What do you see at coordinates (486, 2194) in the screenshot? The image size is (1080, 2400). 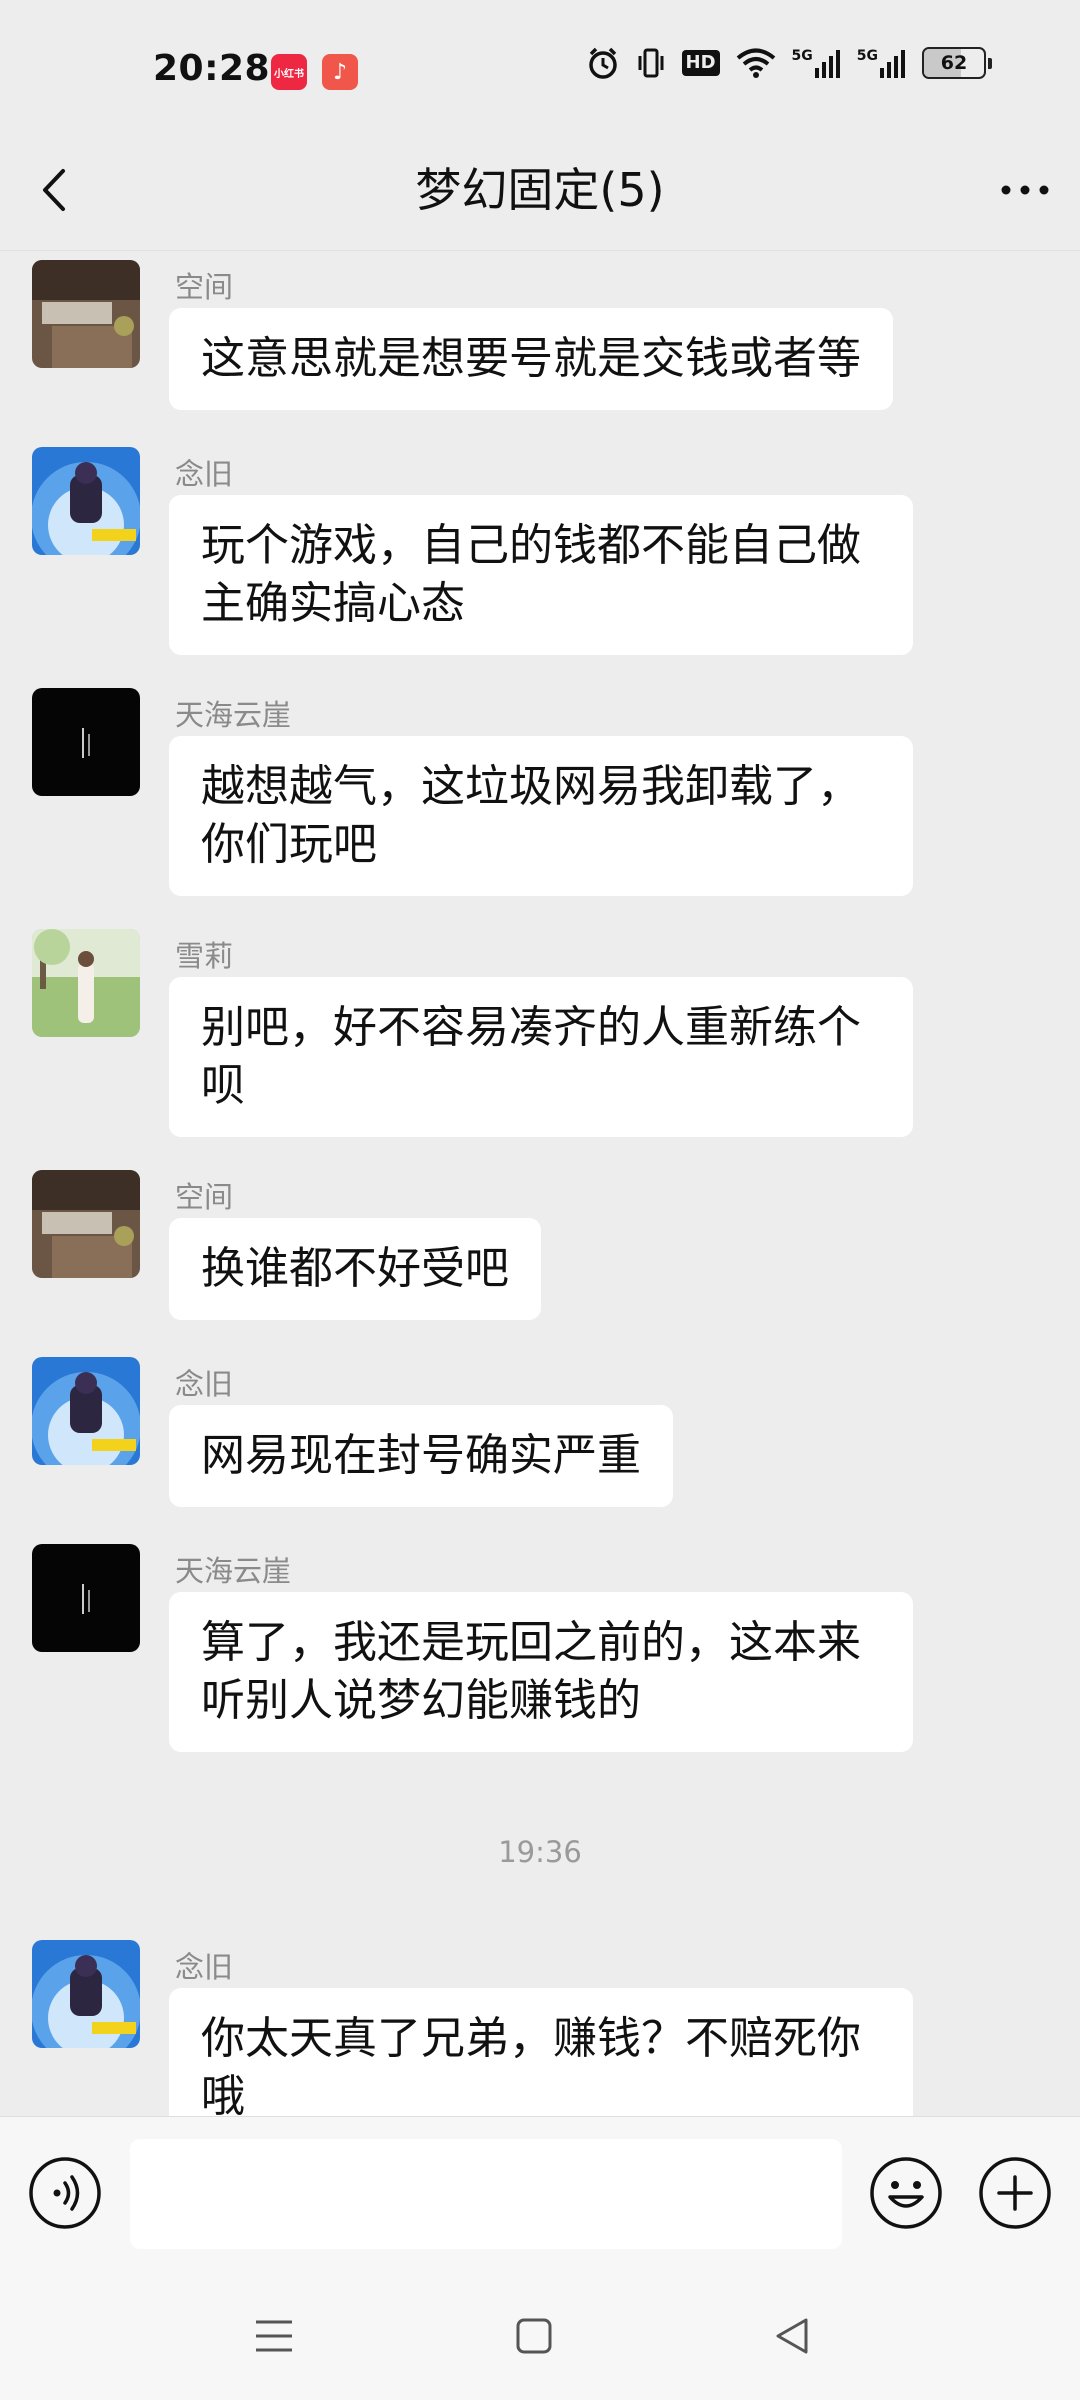 I see `message-input` at bounding box center [486, 2194].